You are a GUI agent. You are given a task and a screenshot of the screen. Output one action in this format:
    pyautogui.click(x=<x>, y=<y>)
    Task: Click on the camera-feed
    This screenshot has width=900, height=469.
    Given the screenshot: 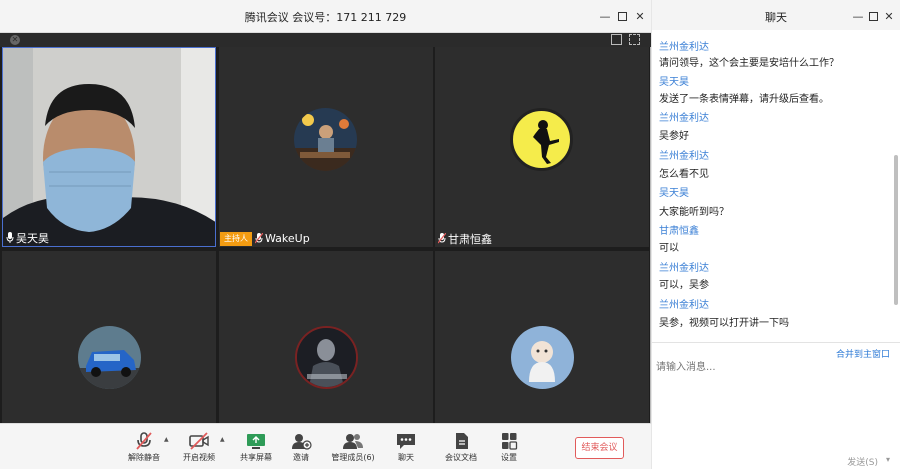 What is the action you would take?
    pyautogui.click(x=109, y=147)
    